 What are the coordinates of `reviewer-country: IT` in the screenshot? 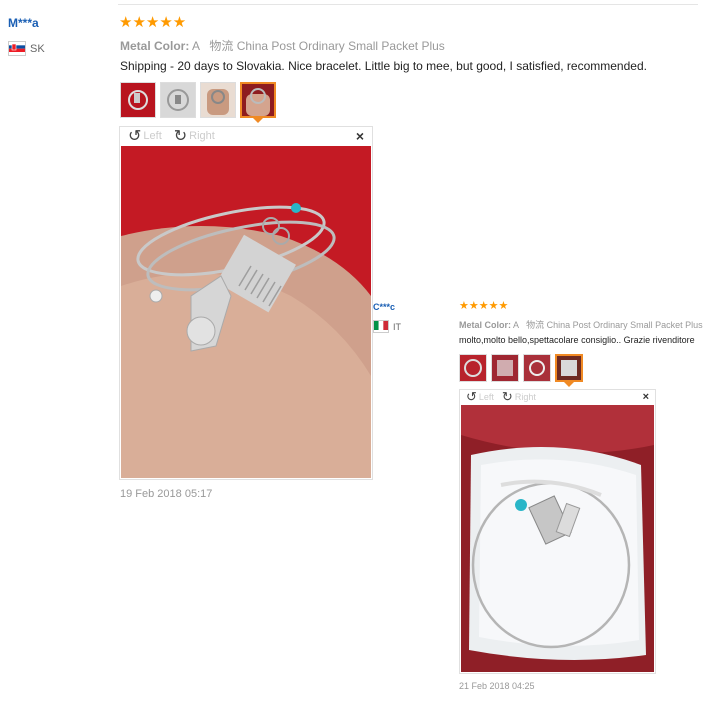 It's located at (387, 326).